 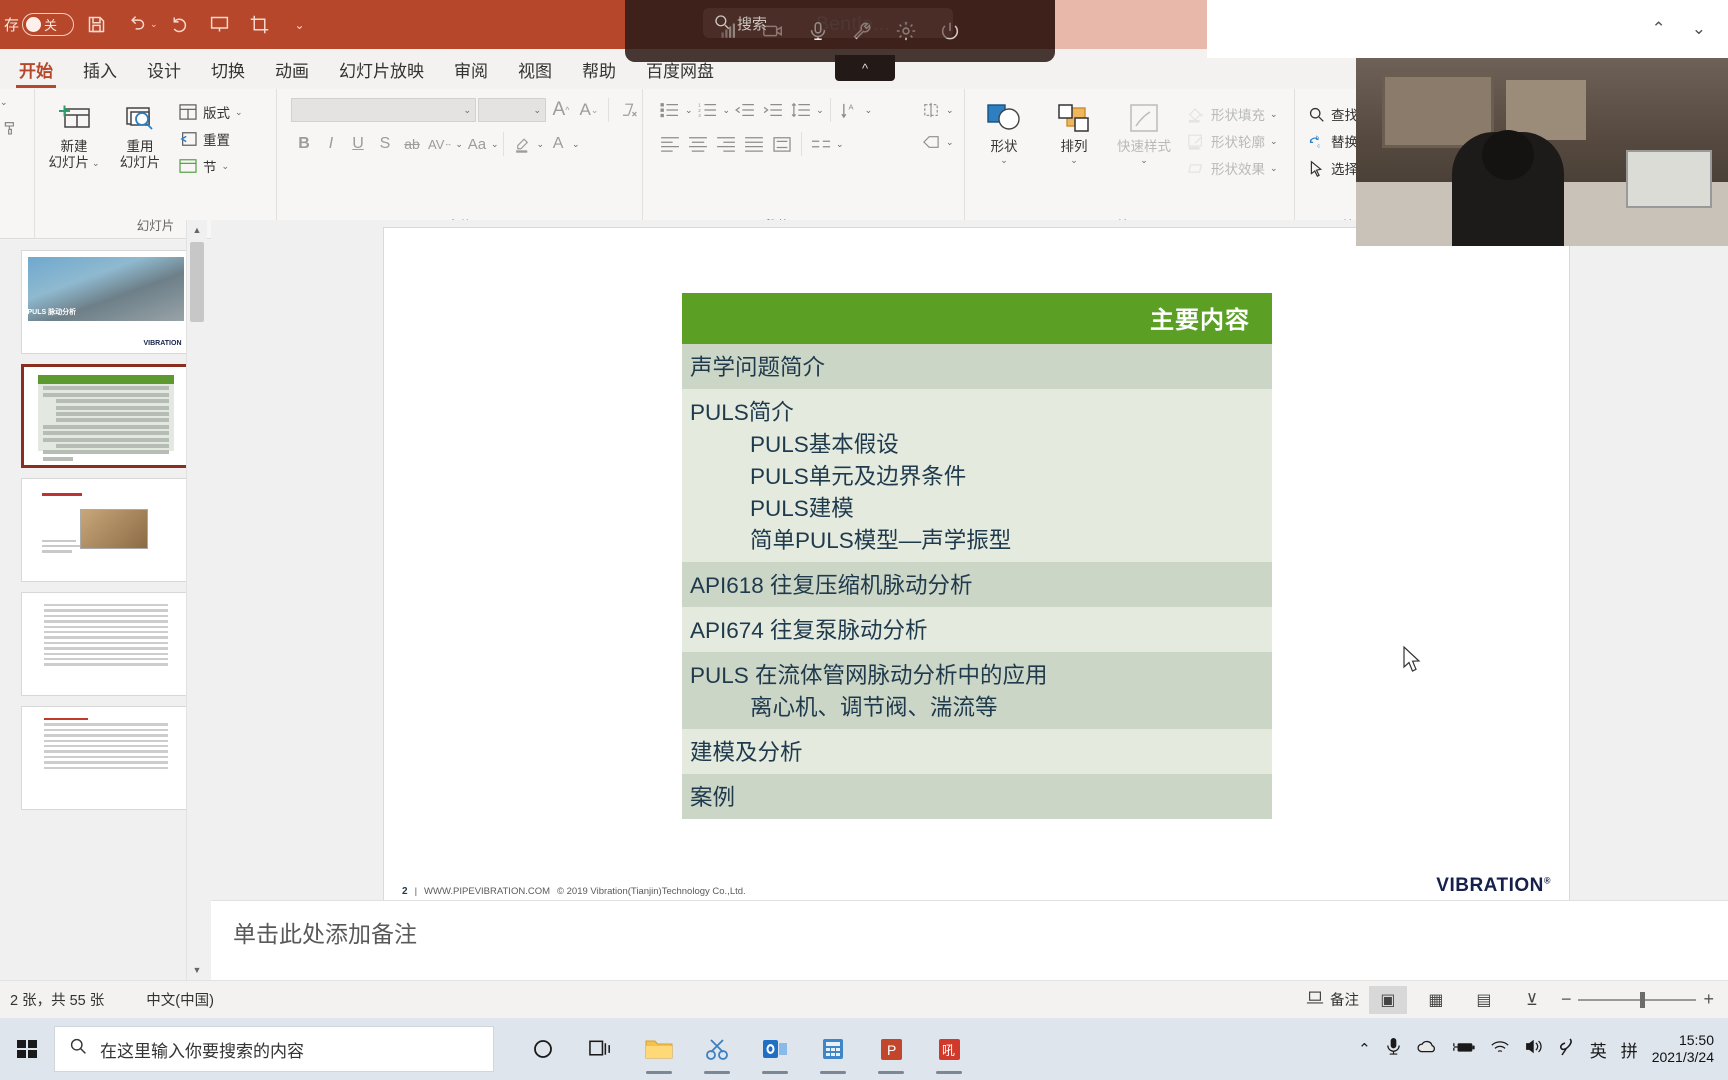 I want to click on align-center-icon, so click(x=698, y=144).